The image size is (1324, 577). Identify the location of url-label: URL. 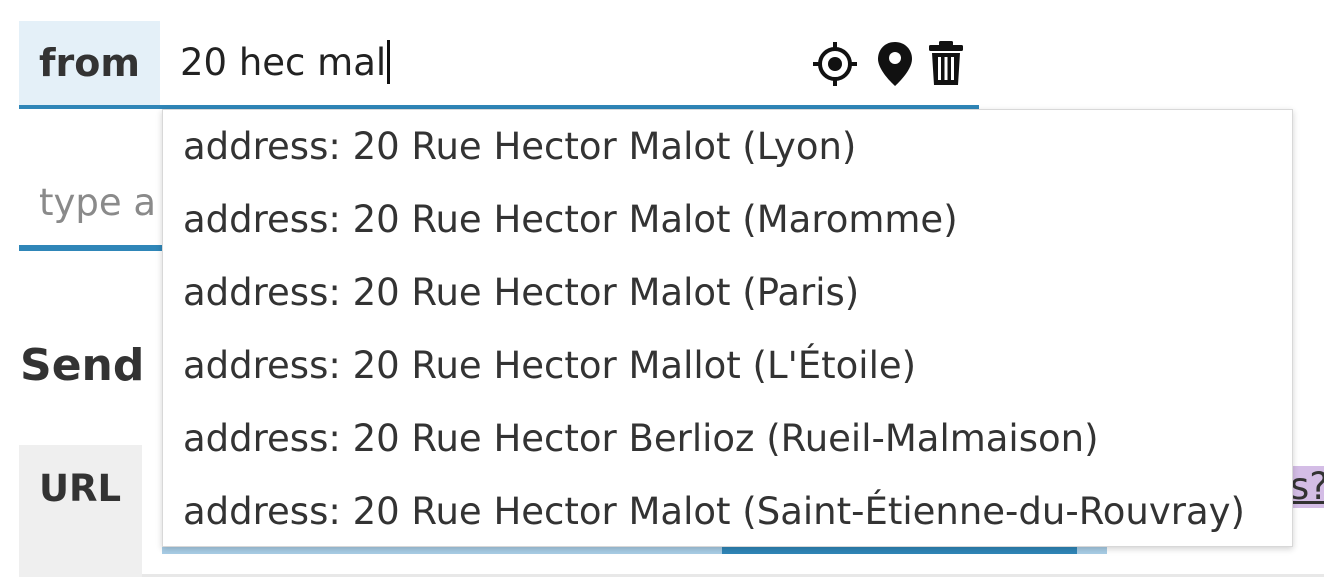
(80, 511).